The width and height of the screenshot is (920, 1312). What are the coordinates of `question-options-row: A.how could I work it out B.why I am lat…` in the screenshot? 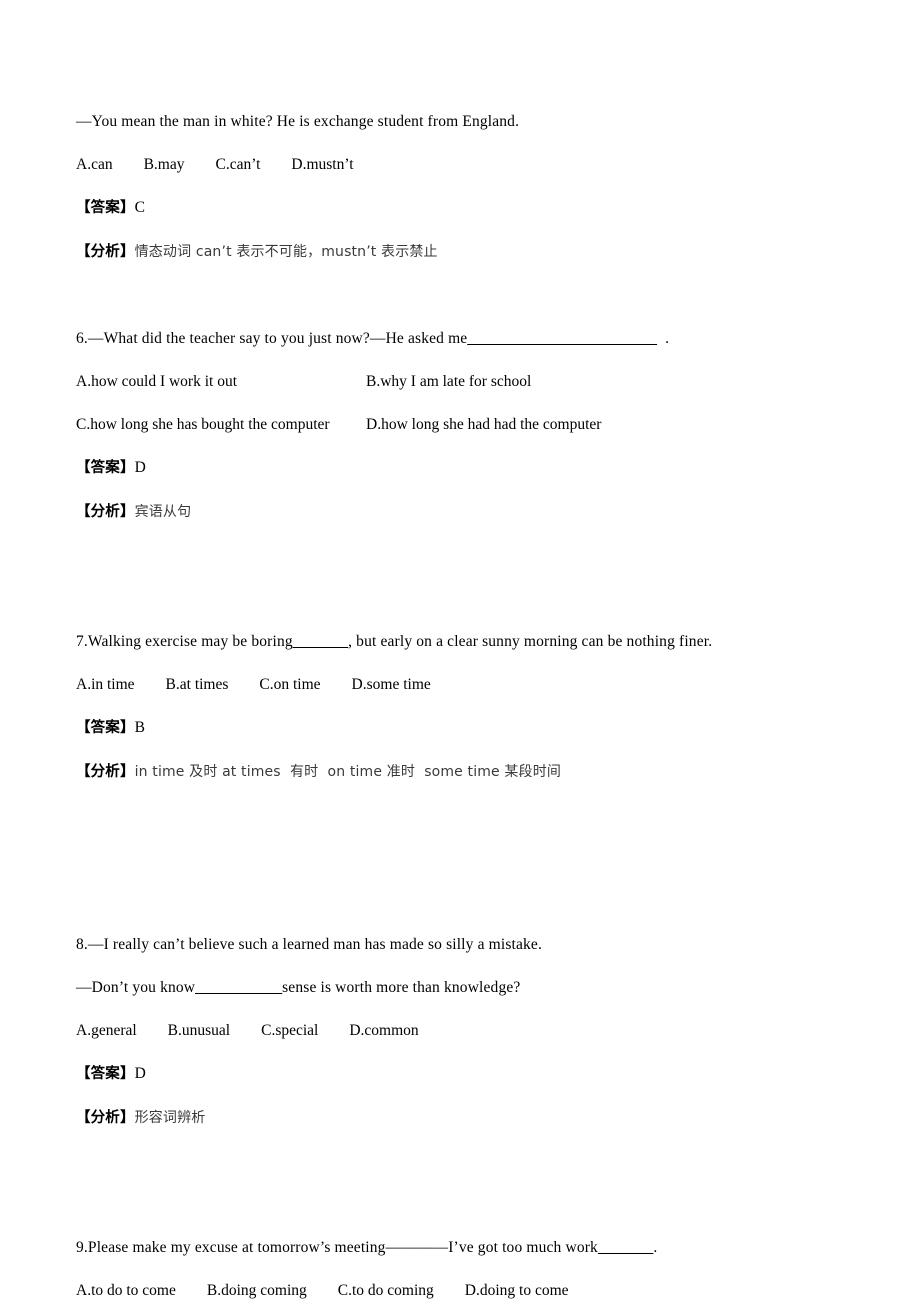 It's located at (466, 381).